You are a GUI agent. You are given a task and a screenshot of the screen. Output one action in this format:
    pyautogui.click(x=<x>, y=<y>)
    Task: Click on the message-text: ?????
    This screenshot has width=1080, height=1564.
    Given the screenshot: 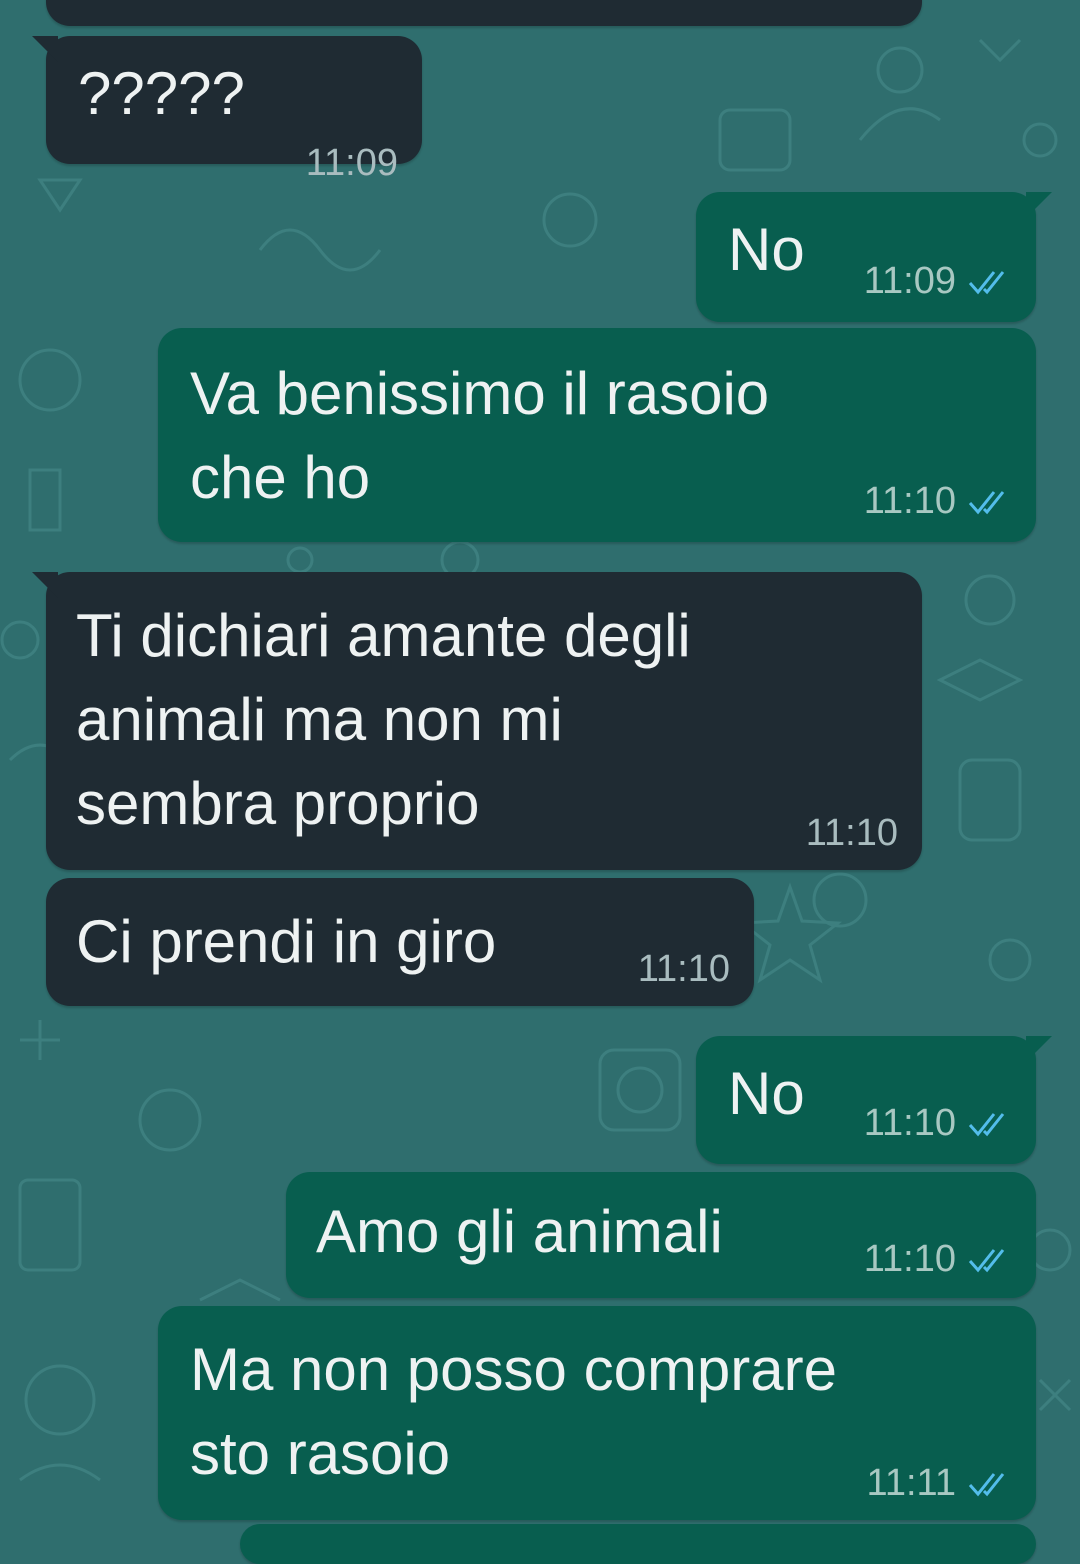 What is the action you would take?
    pyautogui.click(x=161, y=93)
    